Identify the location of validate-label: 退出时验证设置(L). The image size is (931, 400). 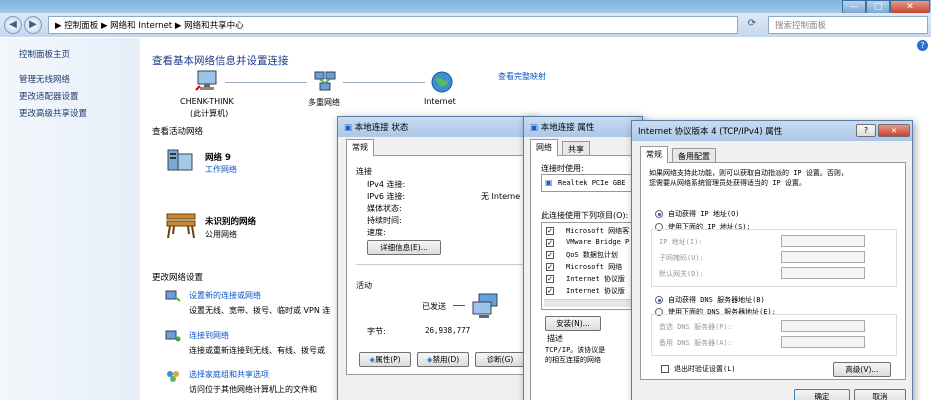
(705, 369).